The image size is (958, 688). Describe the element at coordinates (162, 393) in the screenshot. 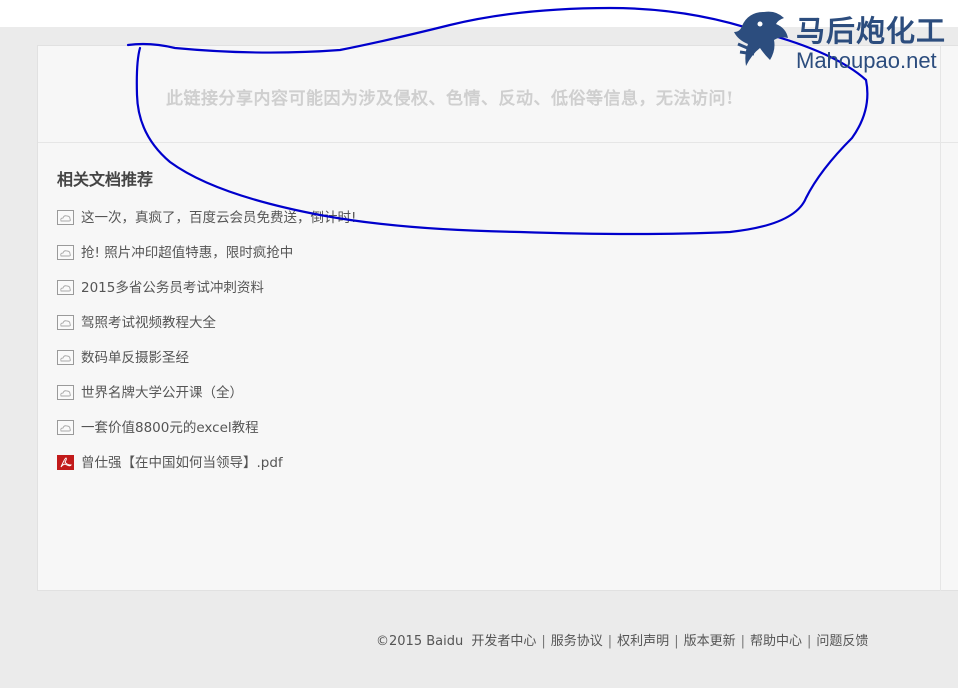

I see `list-item-label: 世界名牌大学公开课（全）` at that location.